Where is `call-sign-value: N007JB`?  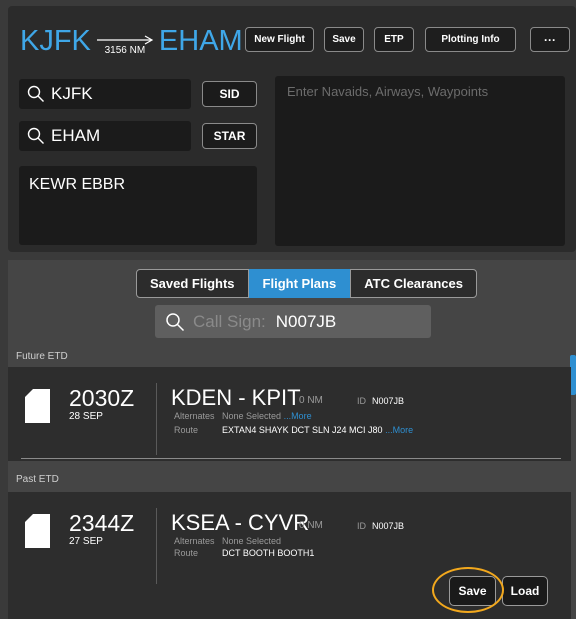 call-sign-value: N007JB is located at coordinates (306, 321).